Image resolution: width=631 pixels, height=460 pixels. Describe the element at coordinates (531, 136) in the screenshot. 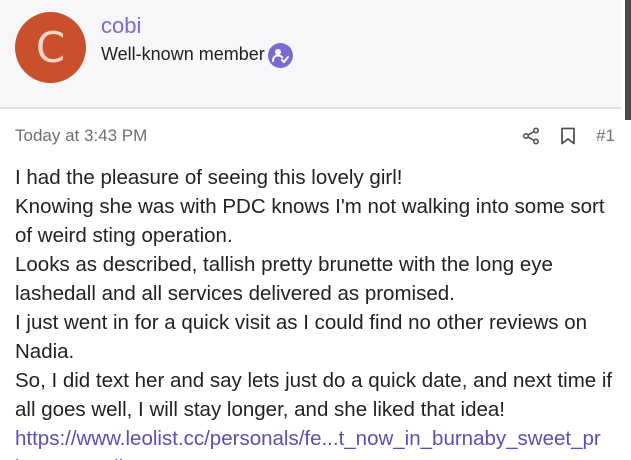

I see `share-icon` at that location.